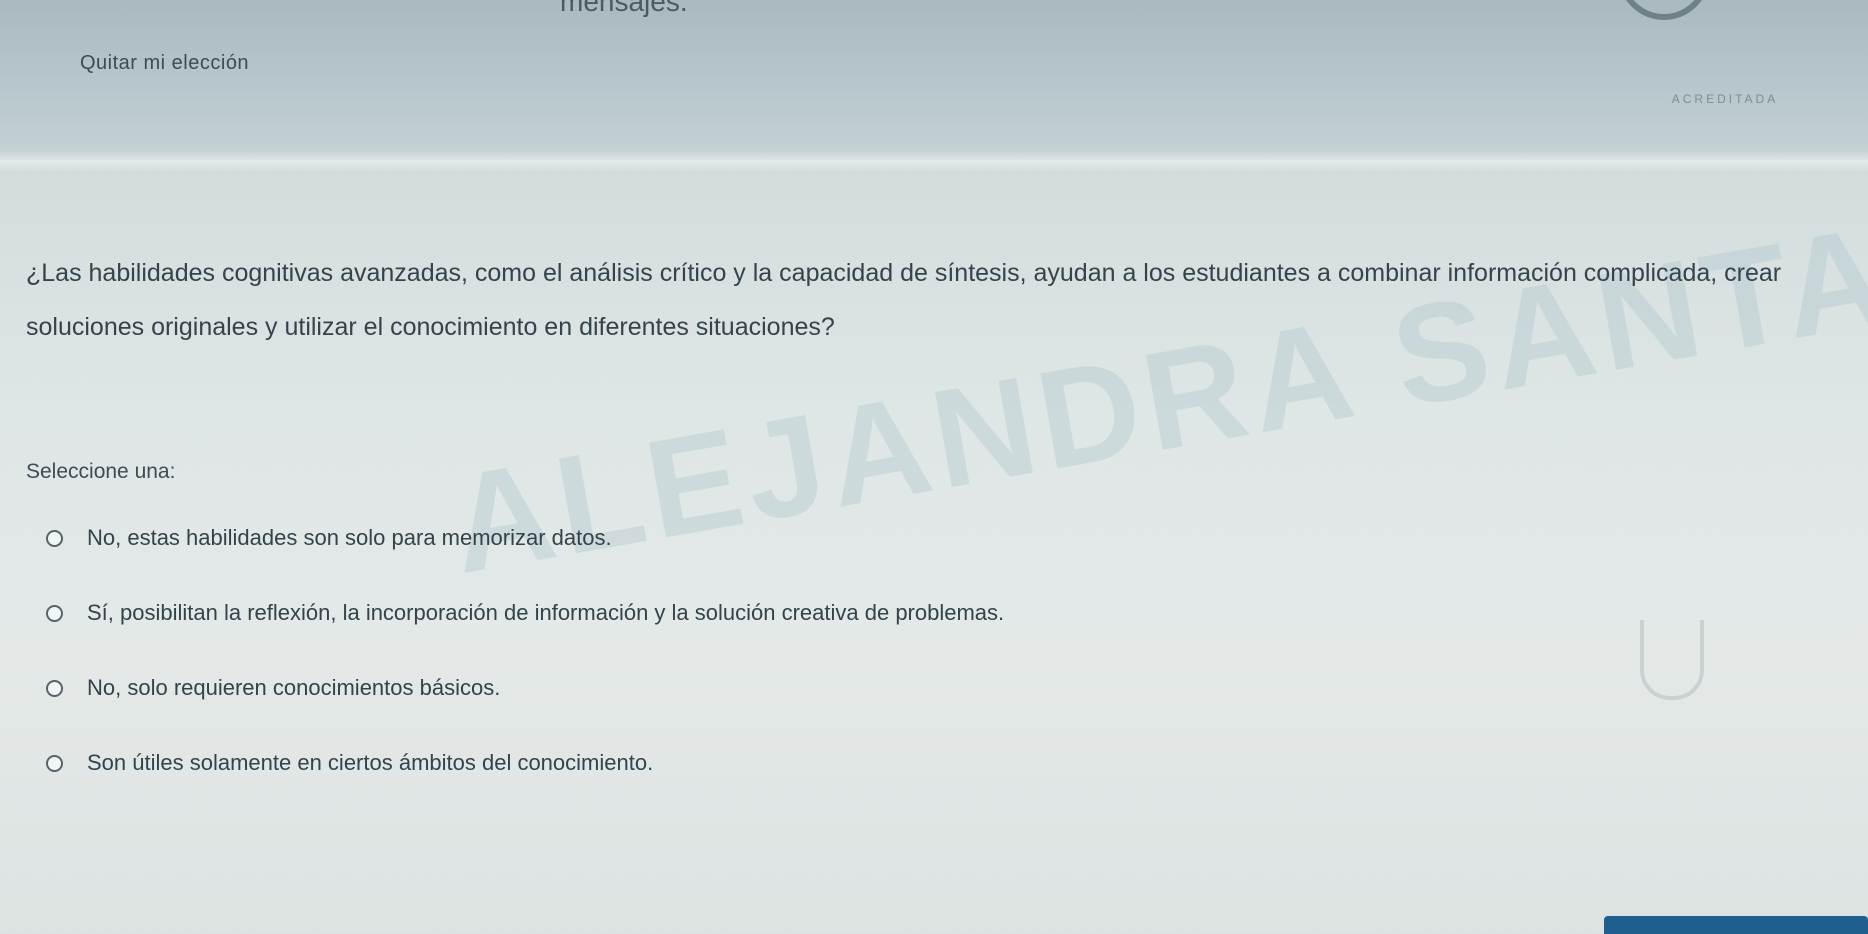 The height and width of the screenshot is (934, 1868). I want to click on clear-choice-link: Quitar mi elección, so click(164, 63).